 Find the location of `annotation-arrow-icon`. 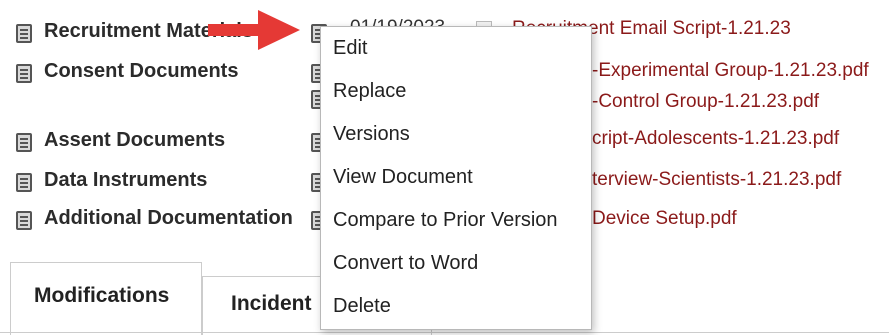

annotation-arrow-icon is located at coordinates (254, 30).